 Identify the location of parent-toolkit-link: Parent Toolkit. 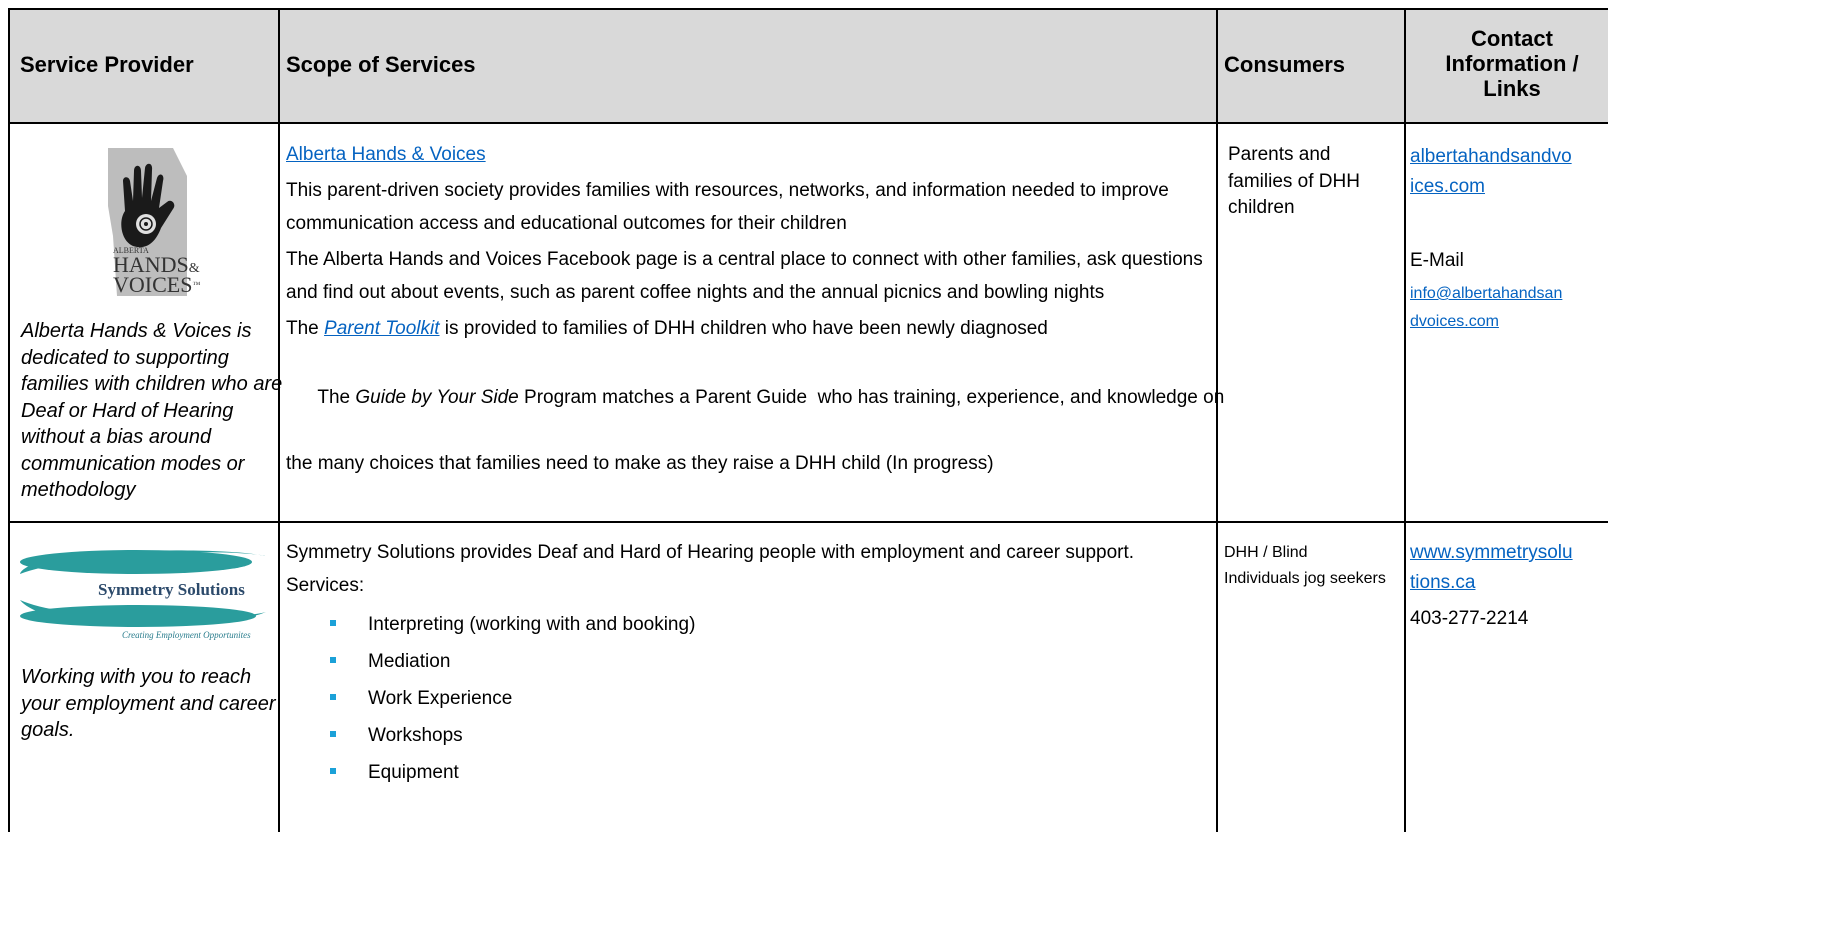
(381, 328).